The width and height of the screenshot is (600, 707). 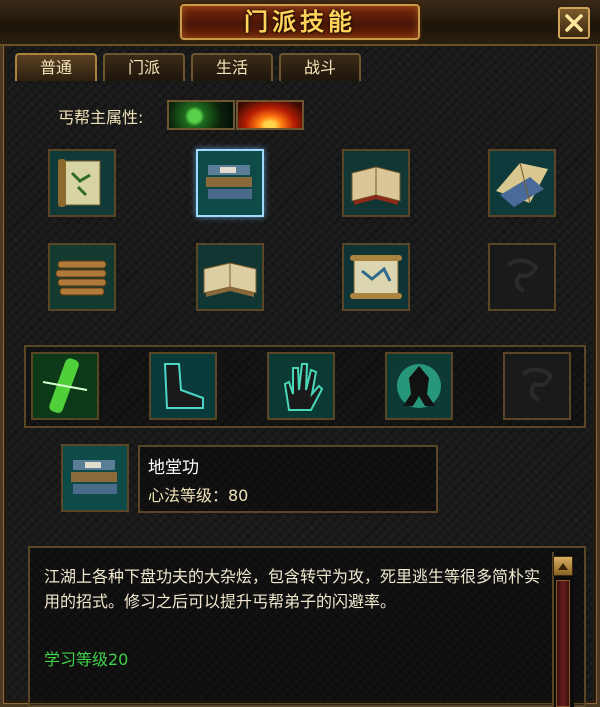 I want to click on fire-element-icon, so click(x=270, y=115).